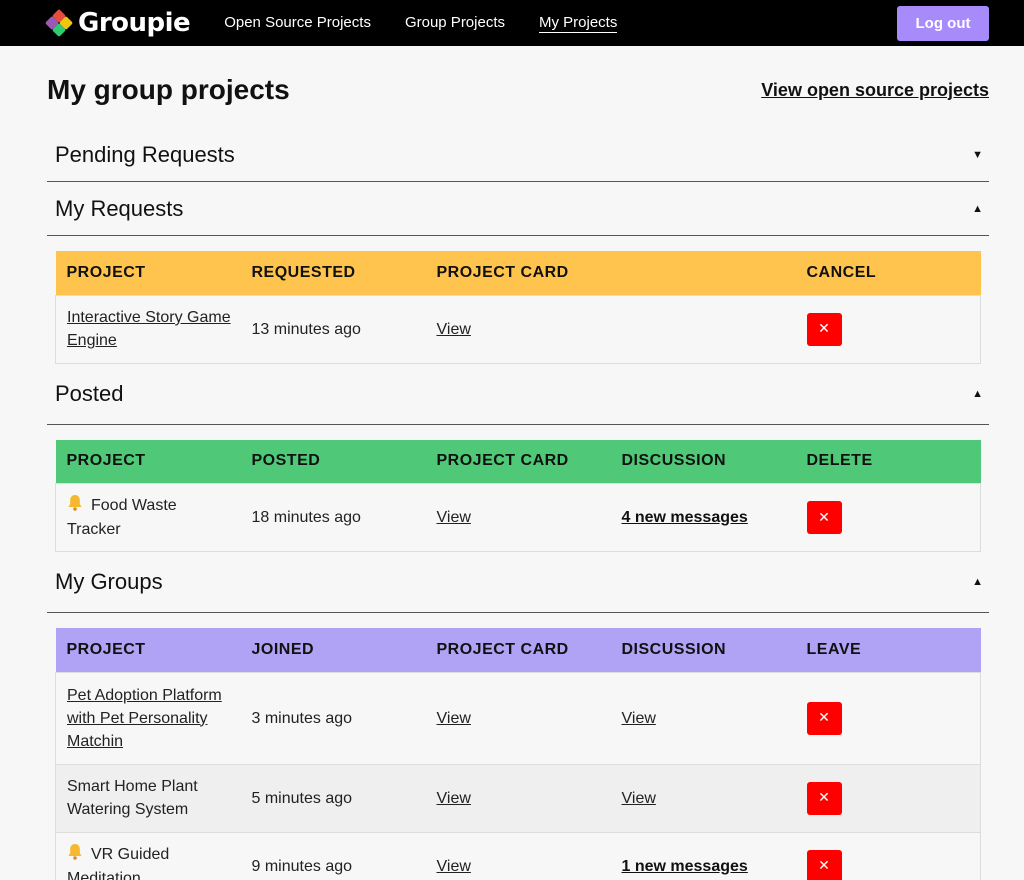 The height and width of the screenshot is (880, 1024). Describe the element at coordinates (943, 23) in the screenshot. I see `logout-button: Log out` at that location.